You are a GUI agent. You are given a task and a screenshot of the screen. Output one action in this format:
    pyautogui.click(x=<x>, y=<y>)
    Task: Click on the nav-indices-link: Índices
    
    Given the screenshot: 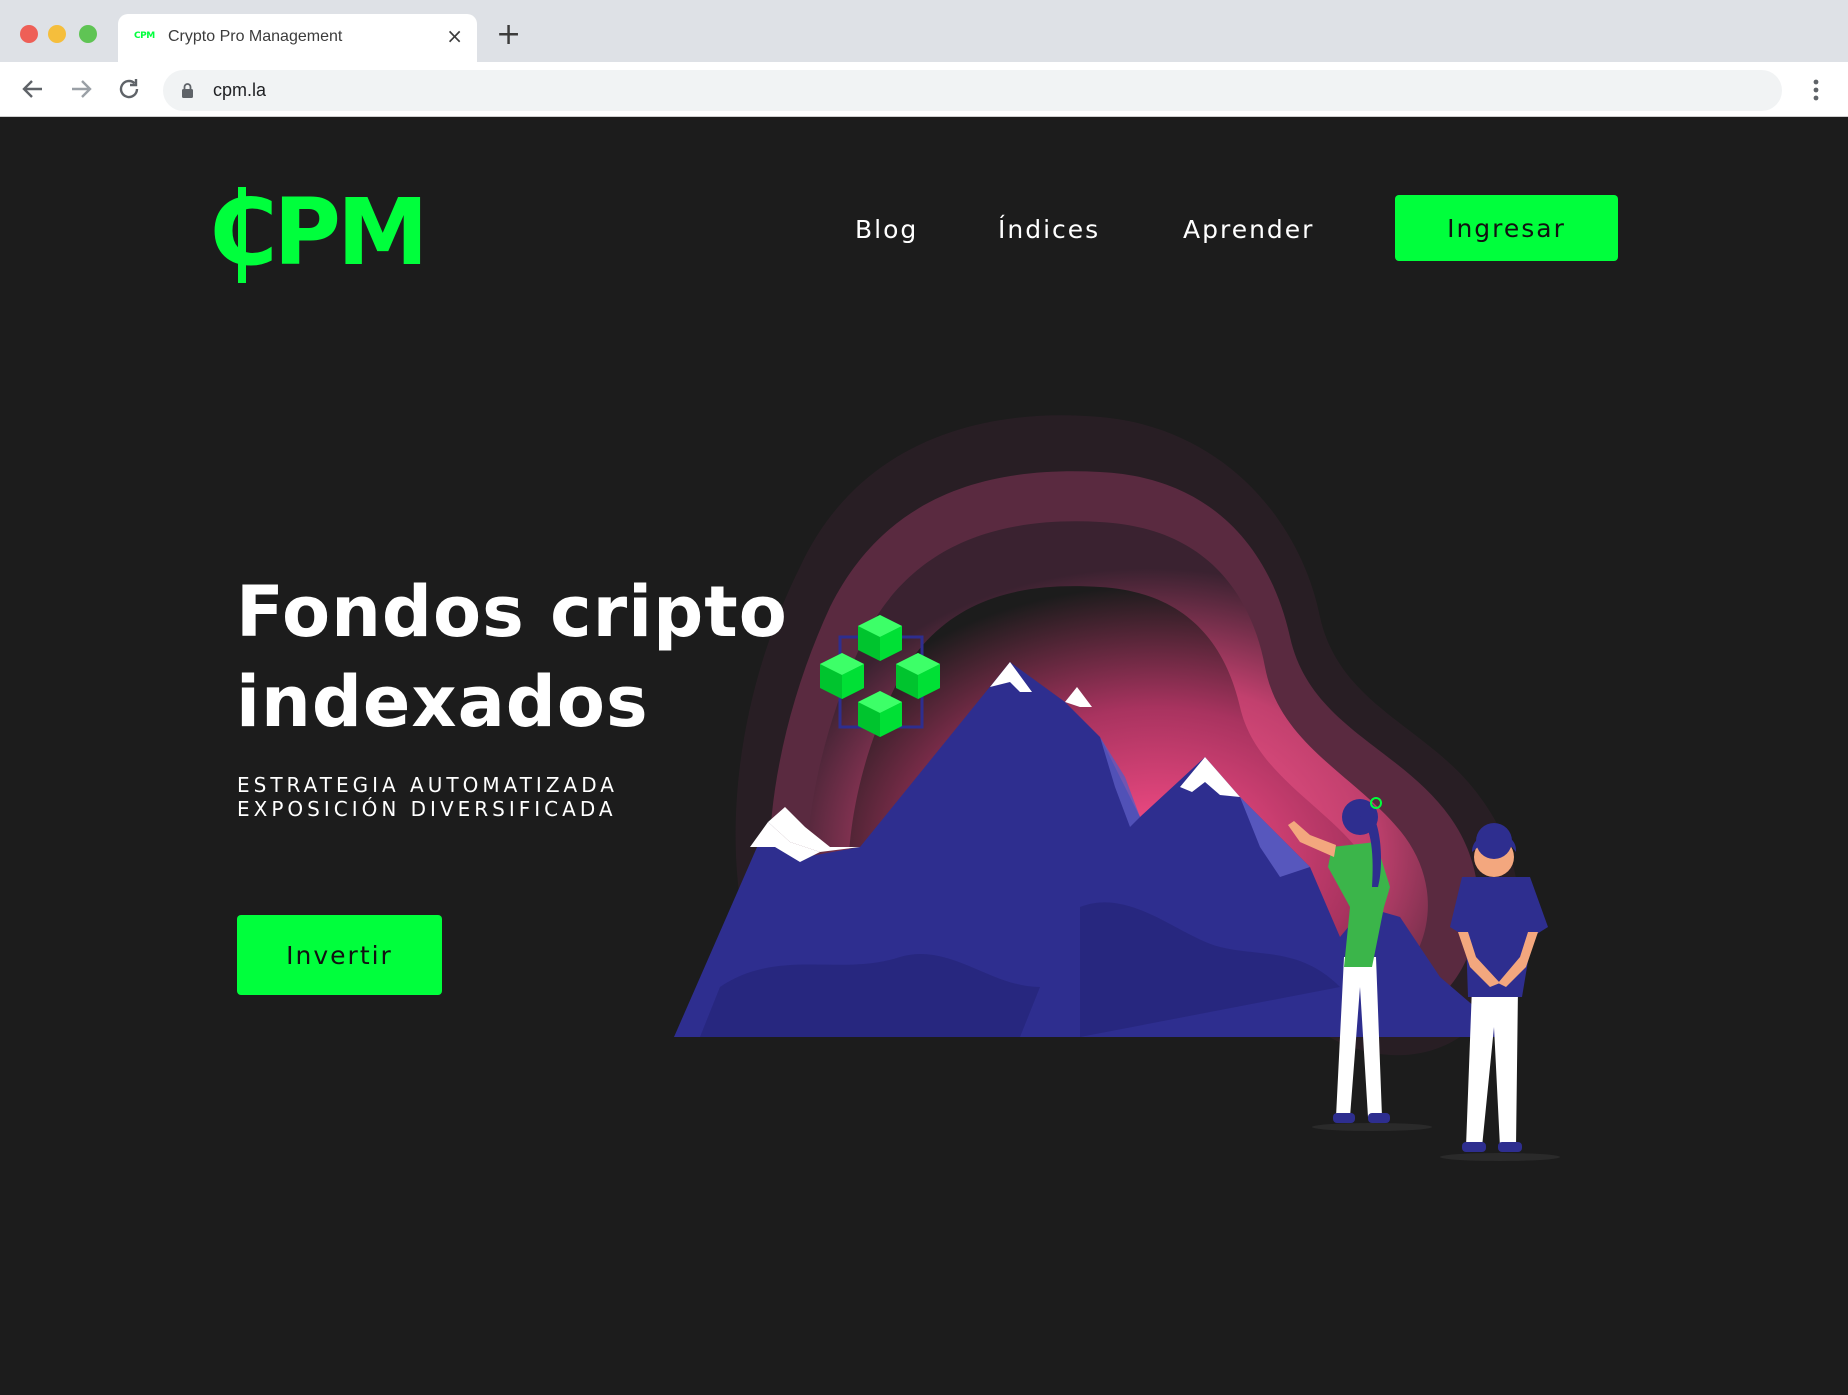 What is the action you would take?
    pyautogui.click(x=1049, y=229)
    